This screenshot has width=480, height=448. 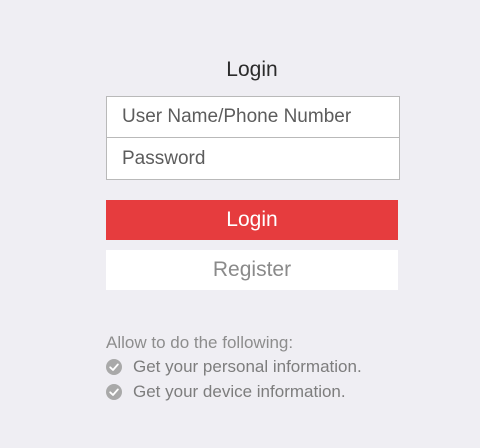 I want to click on page-title: Login, so click(x=252, y=69).